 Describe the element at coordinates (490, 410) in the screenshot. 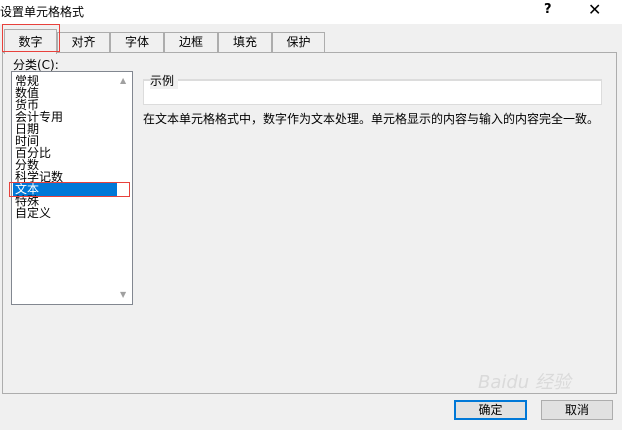

I see `ok-button: 确定` at that location.